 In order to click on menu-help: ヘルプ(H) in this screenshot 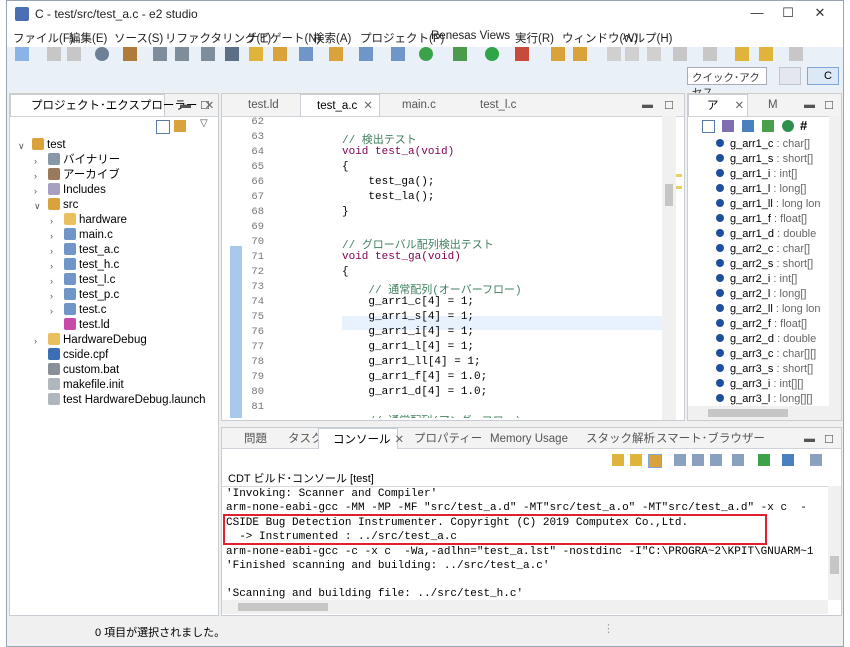, I will do `click(647, 38)`.